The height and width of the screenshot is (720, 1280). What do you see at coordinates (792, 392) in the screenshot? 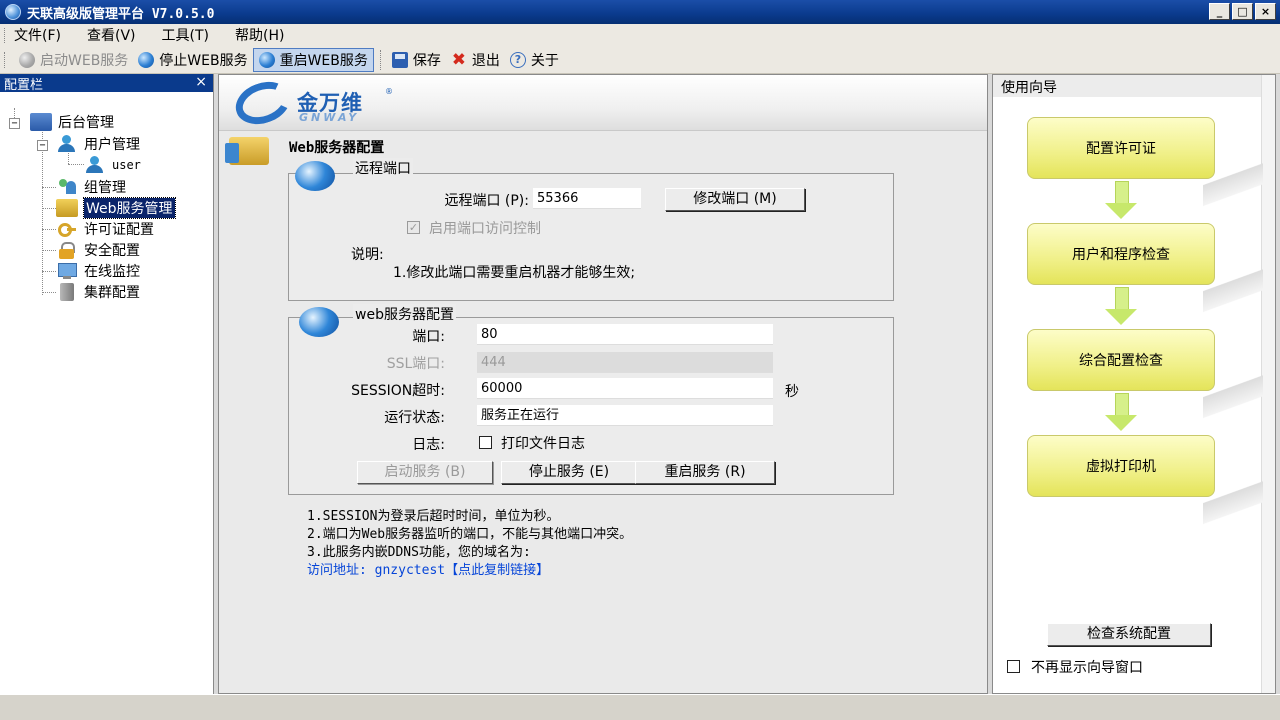
I see `session-unit: 秒` at bounding box center [792, 392].